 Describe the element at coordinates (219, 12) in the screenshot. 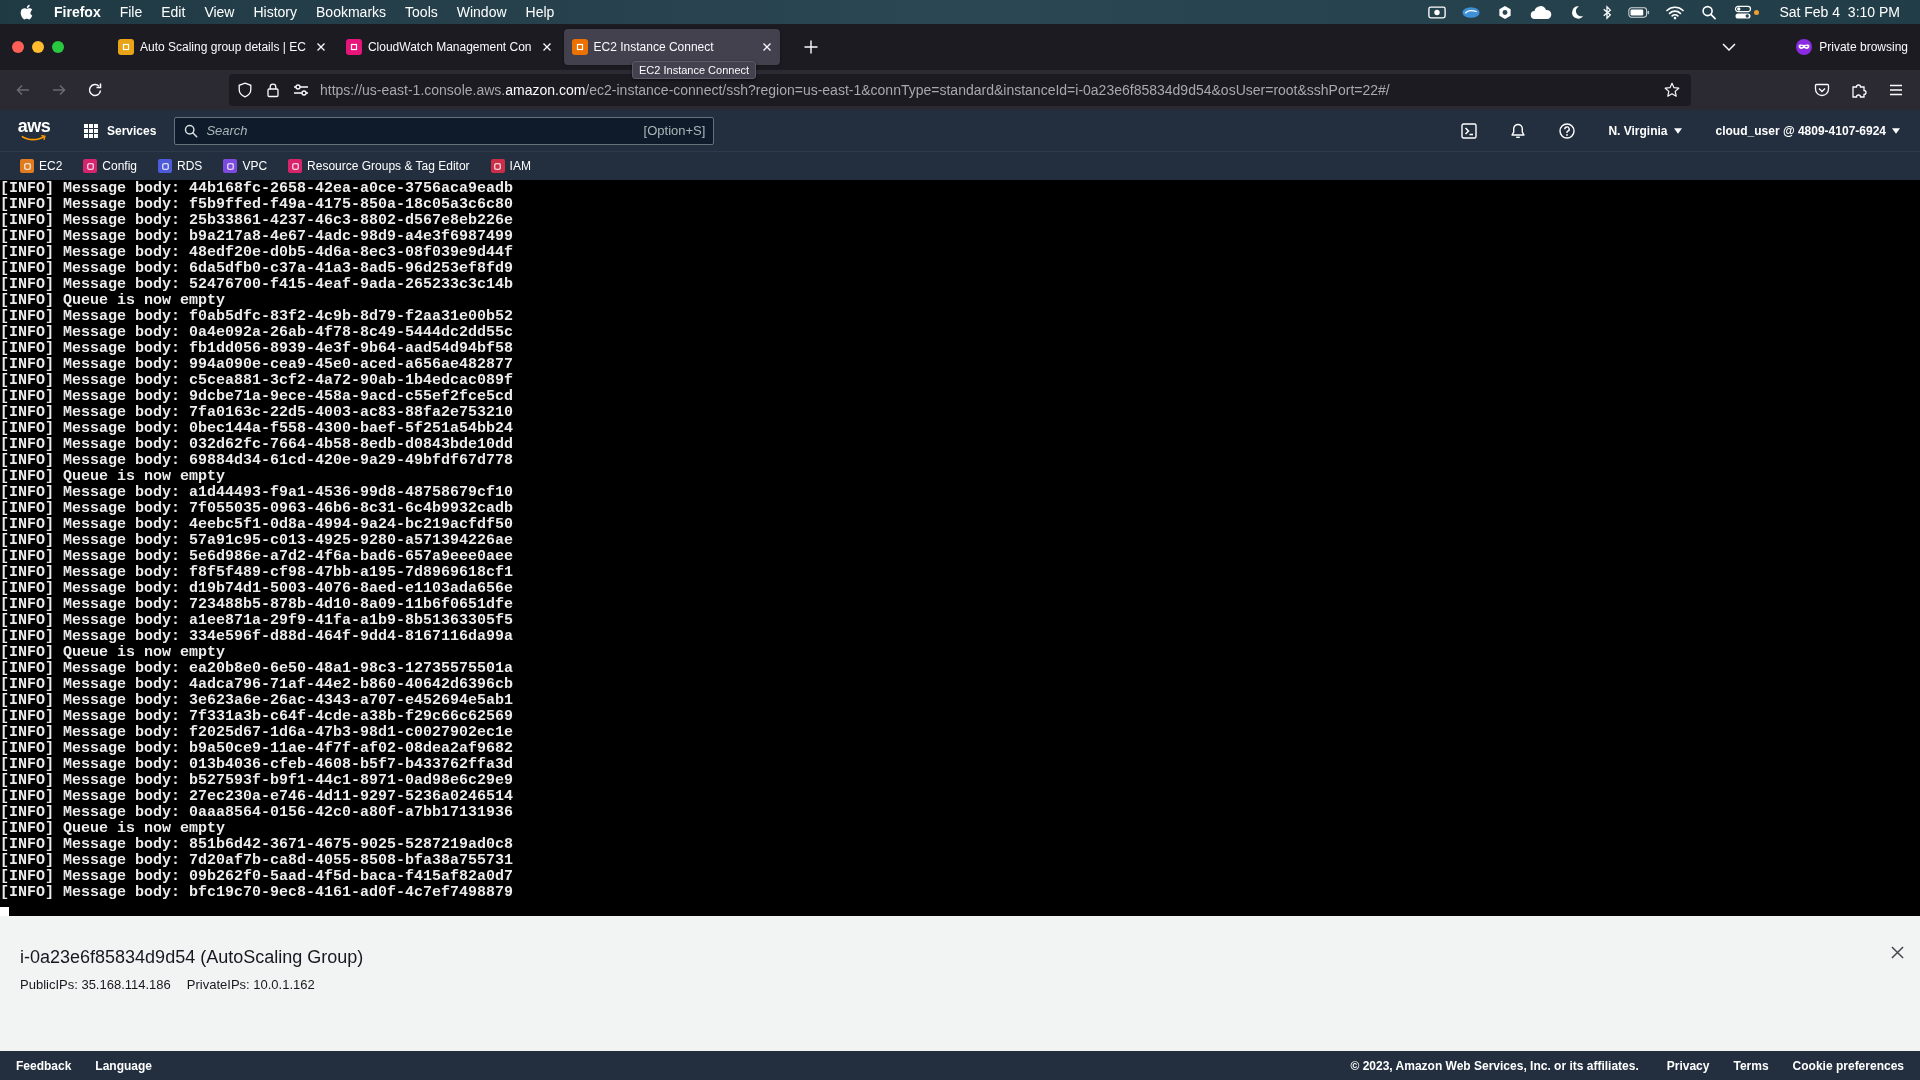

I see `menu-item: View` at that location.